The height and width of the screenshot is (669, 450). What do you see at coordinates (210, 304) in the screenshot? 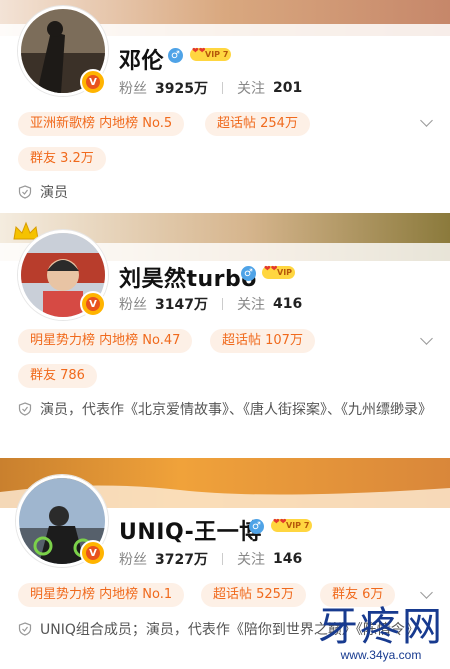
I see `stats-row: 粉丝 3147万 关注 416` at bounding box center [210, 304].